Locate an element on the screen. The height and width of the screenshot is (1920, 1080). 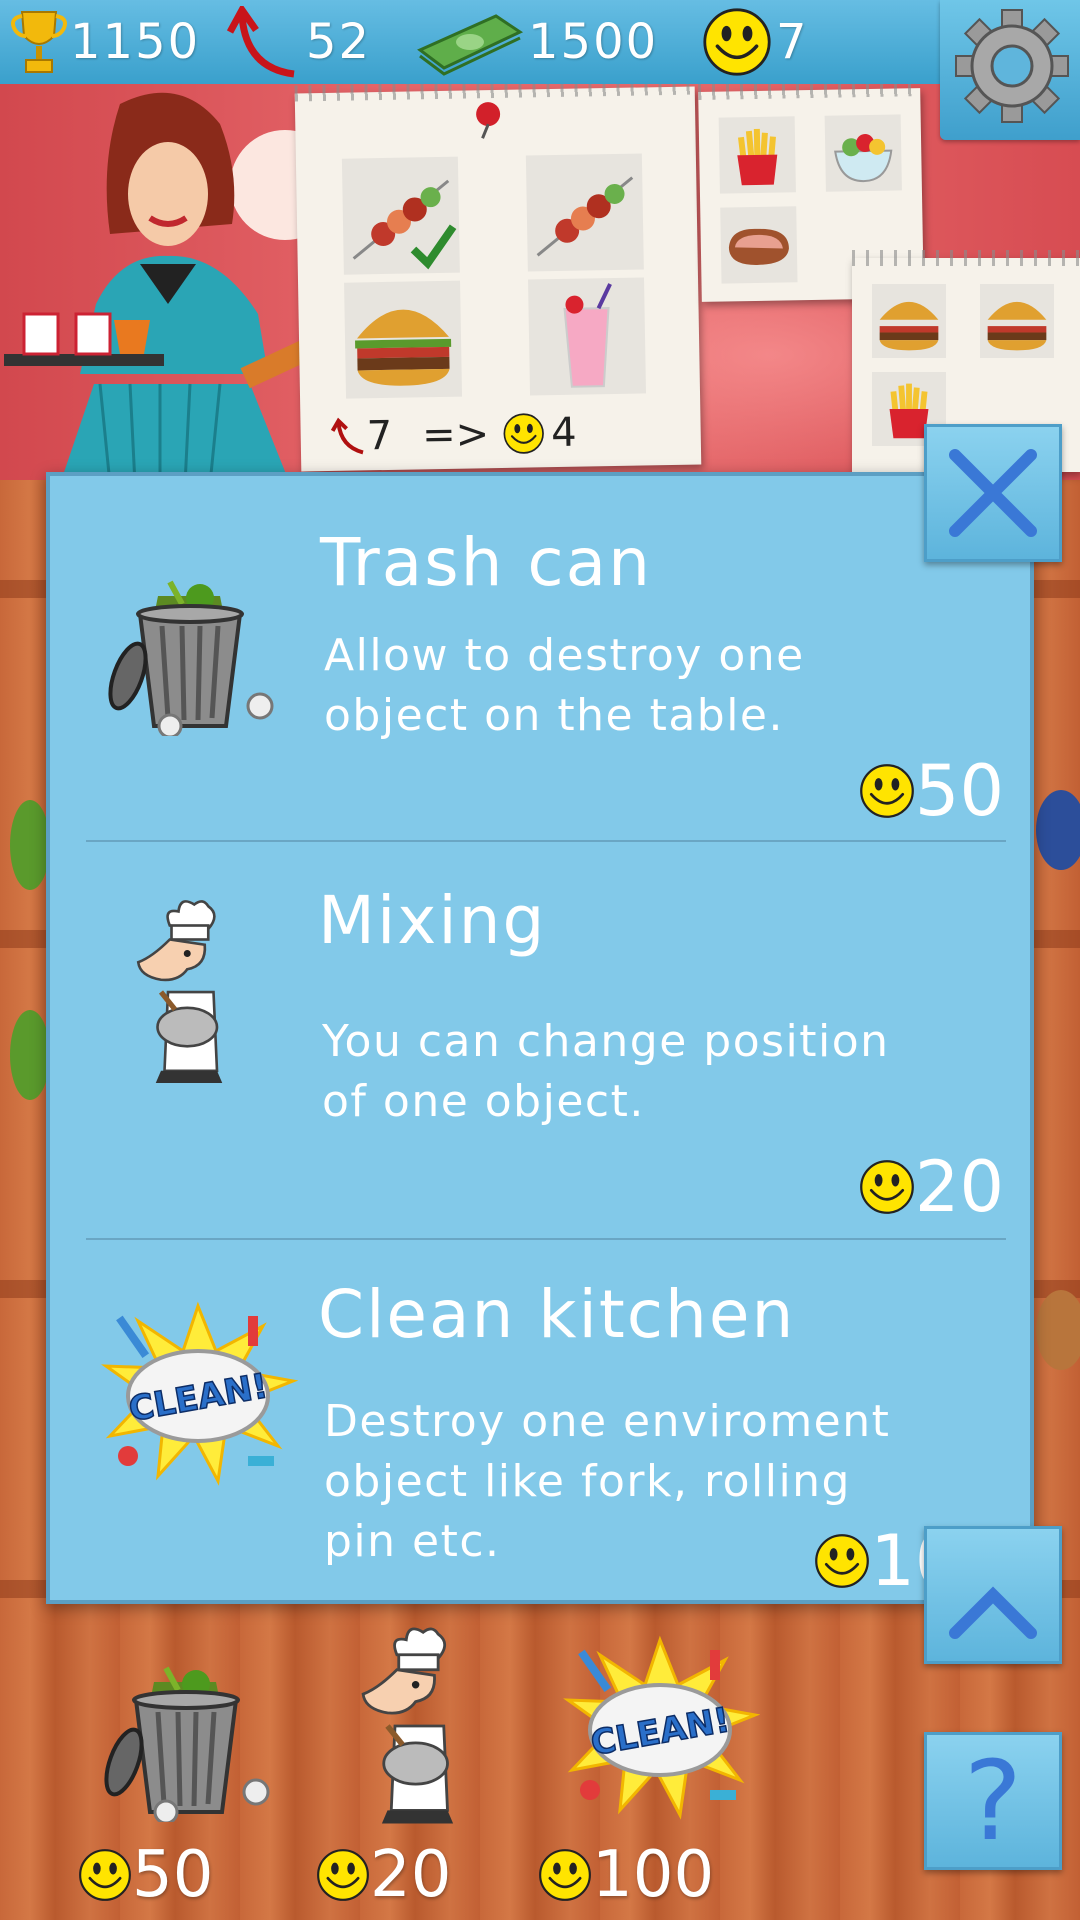
settings-button is located at coordinates (1010, 70).